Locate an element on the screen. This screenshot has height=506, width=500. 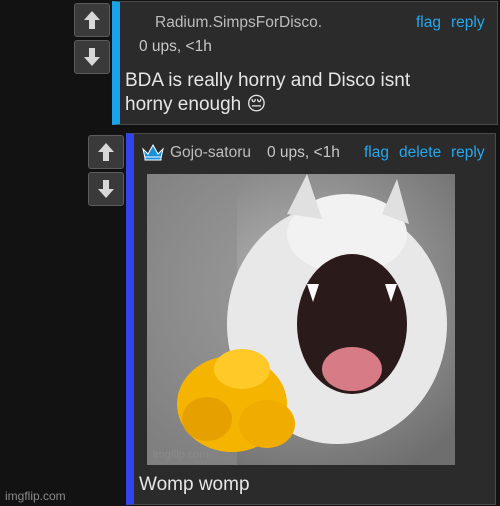
comment-username: Radium.SimpsForDisco. is located at coordinates (238, 23).